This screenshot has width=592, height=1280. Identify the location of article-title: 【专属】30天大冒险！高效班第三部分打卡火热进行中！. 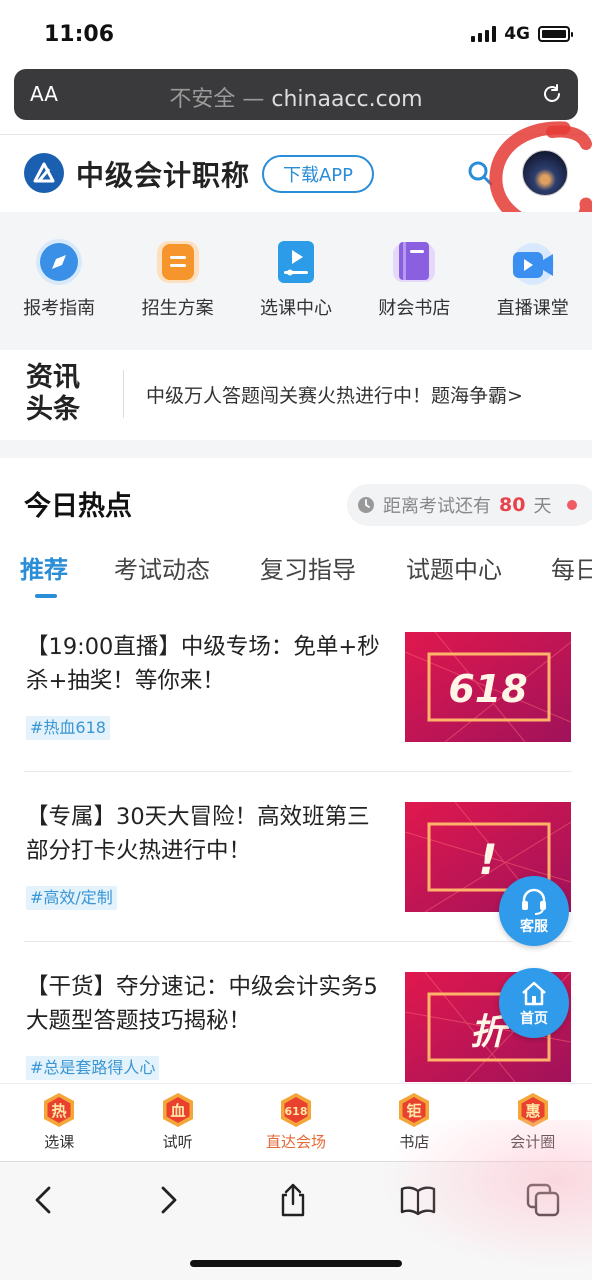
(209, 834).